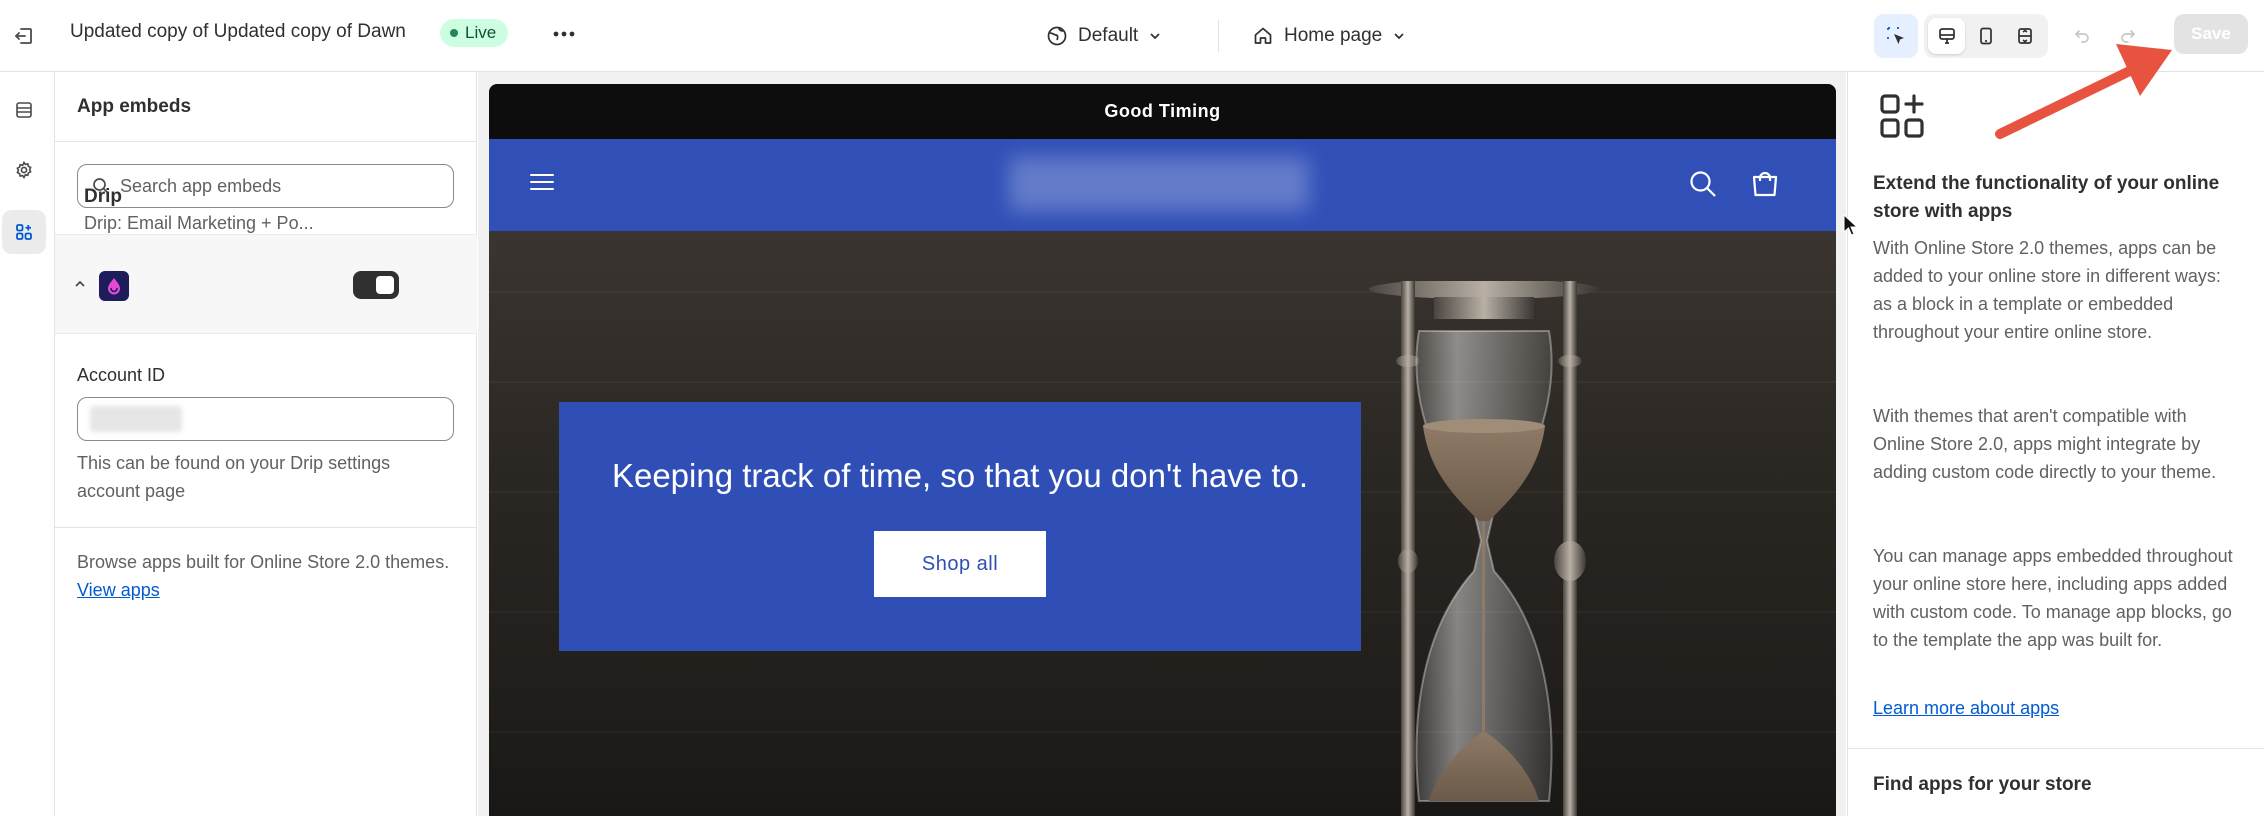 The image size is (2264, 816). What do you see at coordinates (24, 36) in the screenshot?
I see `exit-icon` at bounding box center [24, 36].